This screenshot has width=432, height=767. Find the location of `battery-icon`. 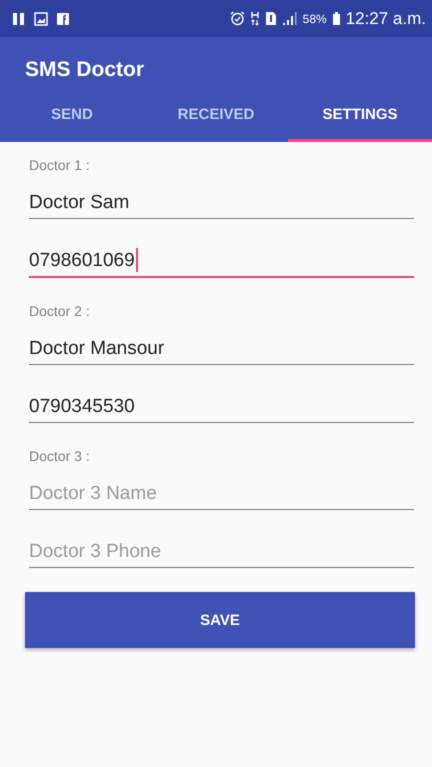

battery-icon is located at coordinates (336, 18).